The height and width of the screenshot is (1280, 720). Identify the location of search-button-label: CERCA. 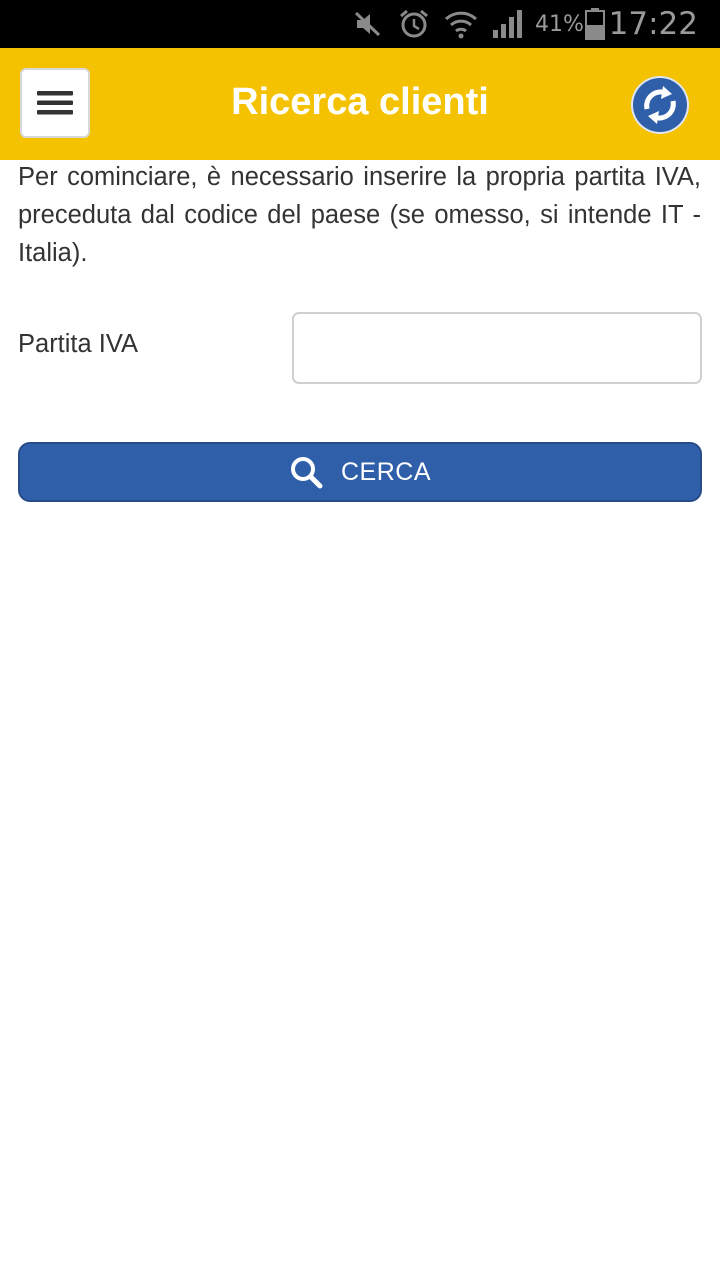
(385, 471).